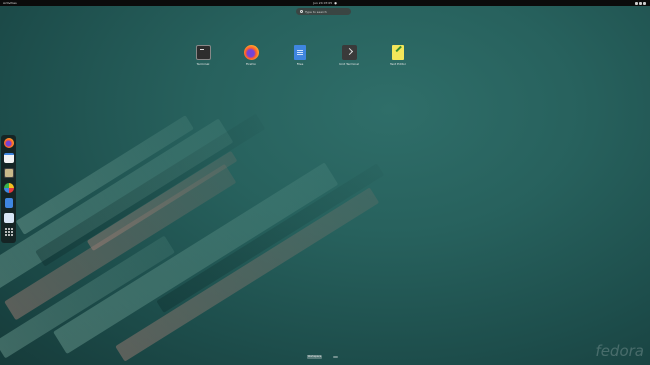  Describe the element at coordinates (349, 64) in the screenshot. I see `app-label: Unit Terminal` at that location.